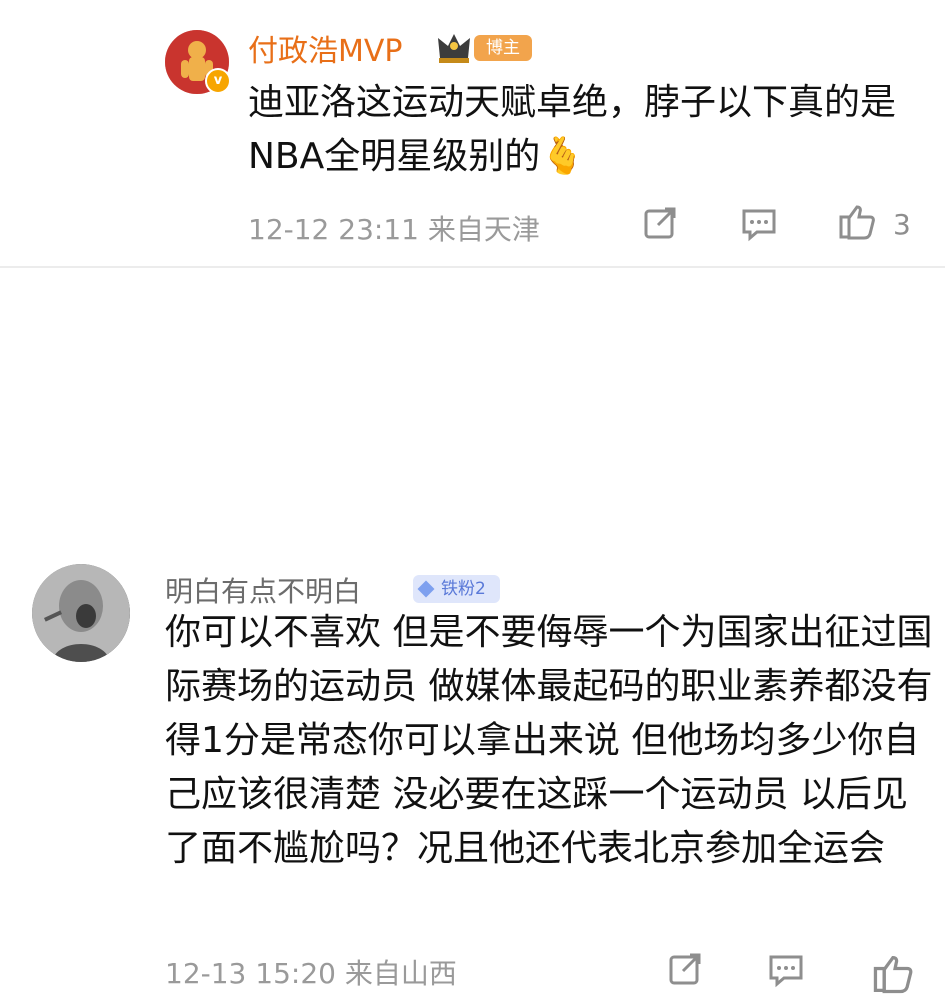 The height and width of the screenshot is (998, 945). I want to click on comment-meta: 12-12 23:11 来自天津, so click(394, 228).